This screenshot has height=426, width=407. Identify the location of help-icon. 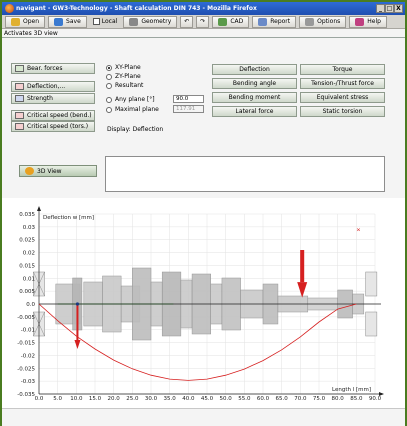
(360, 21).